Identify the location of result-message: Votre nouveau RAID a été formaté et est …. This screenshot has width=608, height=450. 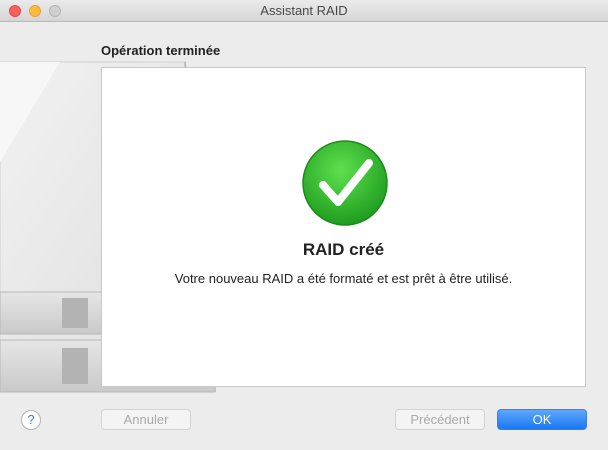
(343, 278).